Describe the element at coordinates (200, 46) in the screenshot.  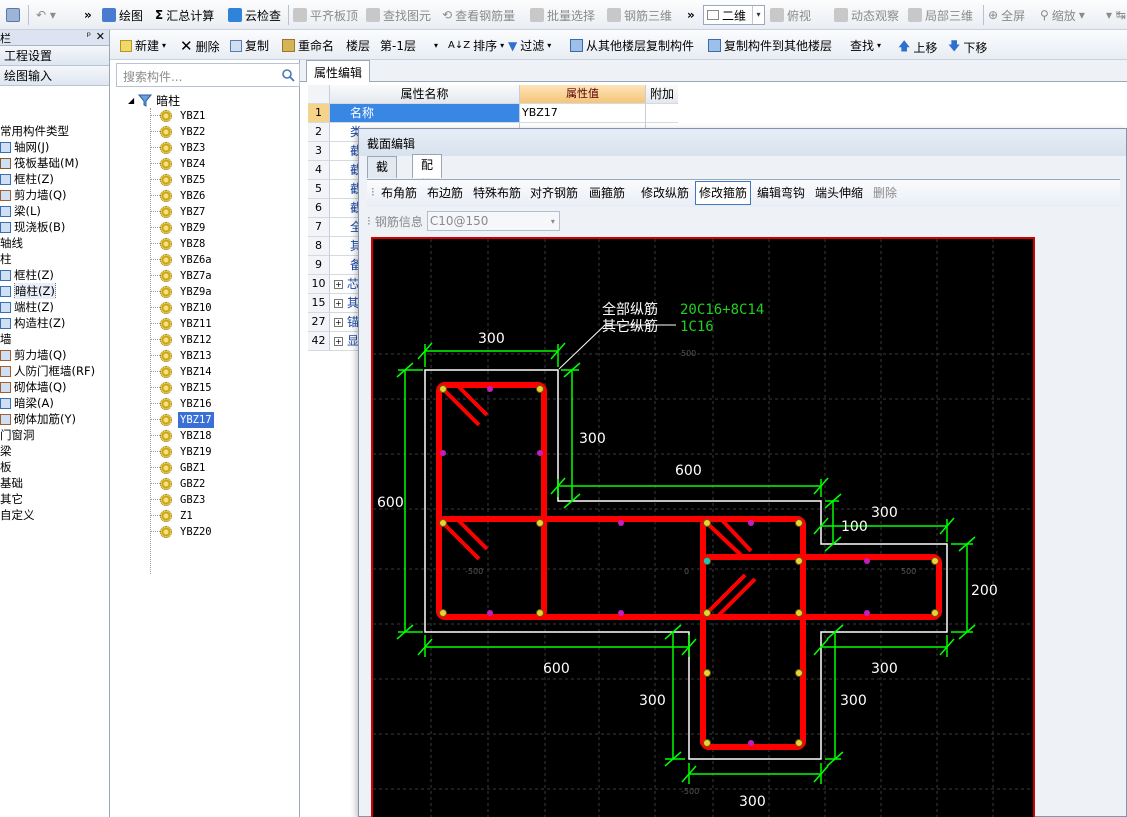
I see `delete-button: ✕ 删除` at that location.